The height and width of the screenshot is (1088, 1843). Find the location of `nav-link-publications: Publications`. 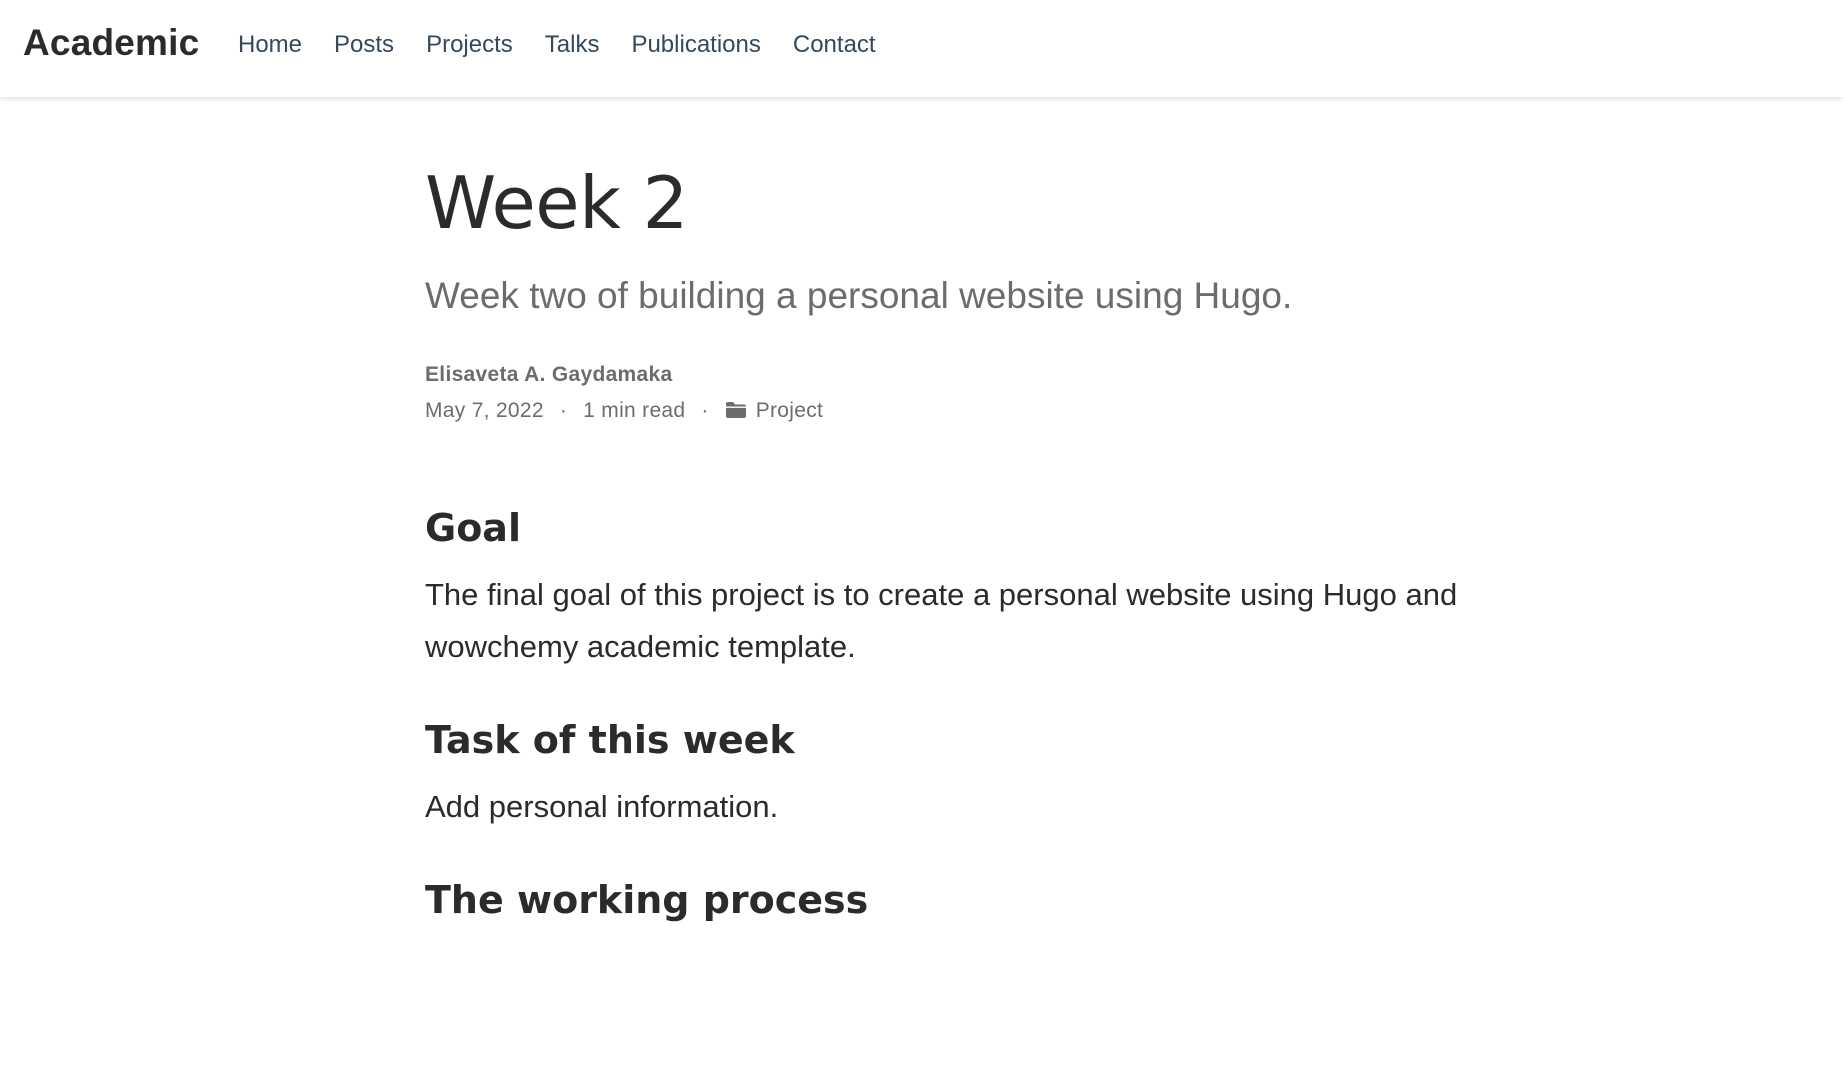

nav-link-publications: Publications is located at coordinates (695, 45).